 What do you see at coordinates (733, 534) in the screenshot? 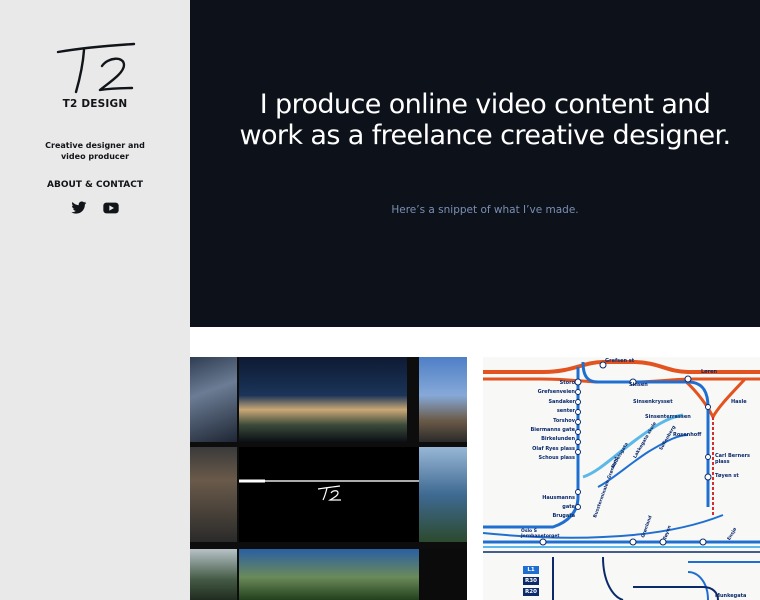
I see `station-label: Ensjø` at bounding box center [733, 534].